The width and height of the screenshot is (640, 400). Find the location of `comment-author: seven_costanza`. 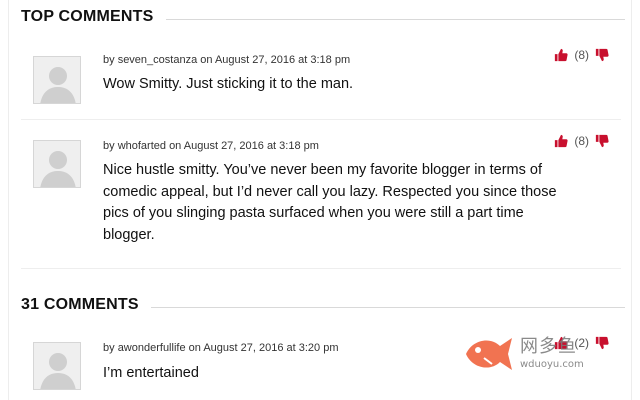

comment-author: seven_costanza is located at coordinates (158, 60).